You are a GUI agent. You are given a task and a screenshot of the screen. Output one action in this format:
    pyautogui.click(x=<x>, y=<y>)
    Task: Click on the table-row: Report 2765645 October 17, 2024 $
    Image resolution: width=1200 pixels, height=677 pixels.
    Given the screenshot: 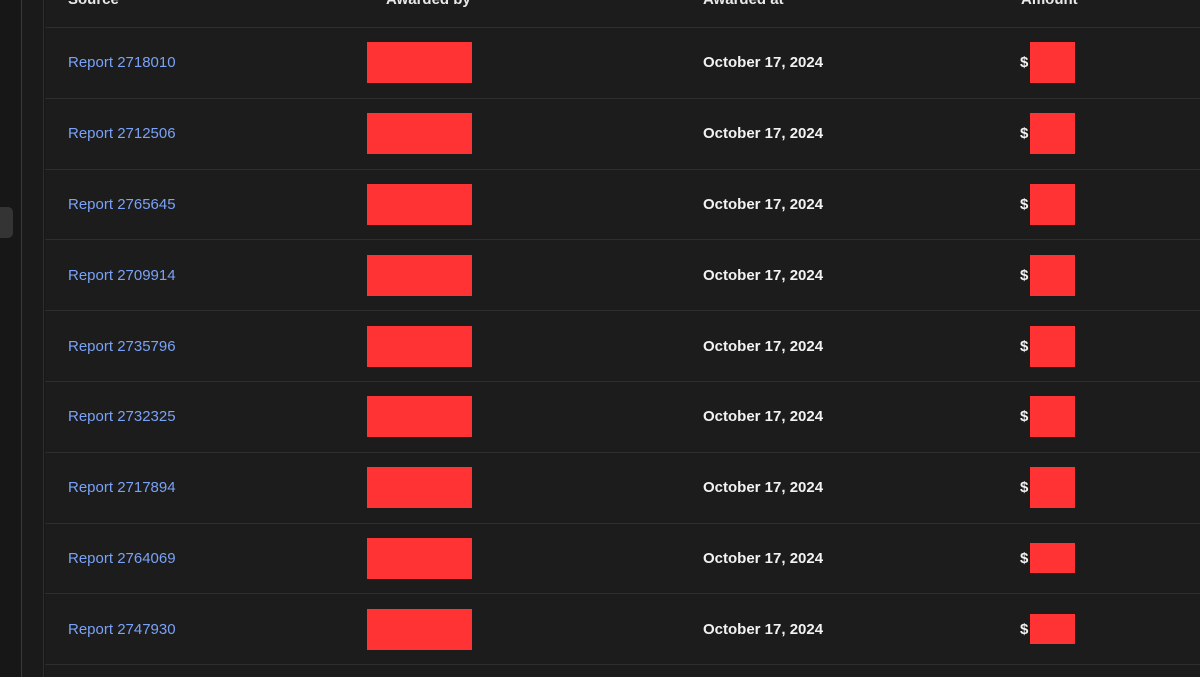 What is the action you would take?
    pyautogui.click(x=622, y=205)
    